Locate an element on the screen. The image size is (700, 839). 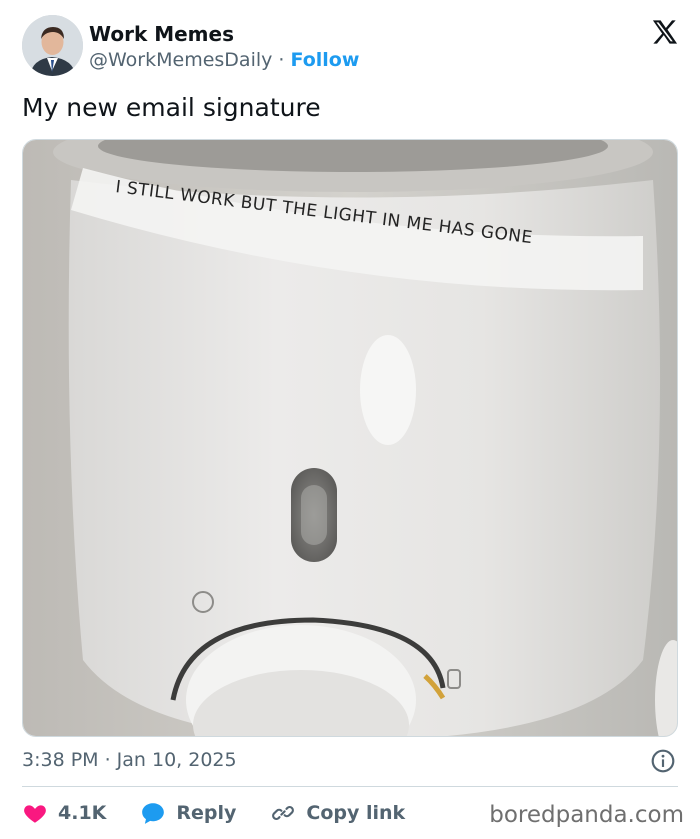
likes-count: 4.1K is located at coordinates (82, 813).